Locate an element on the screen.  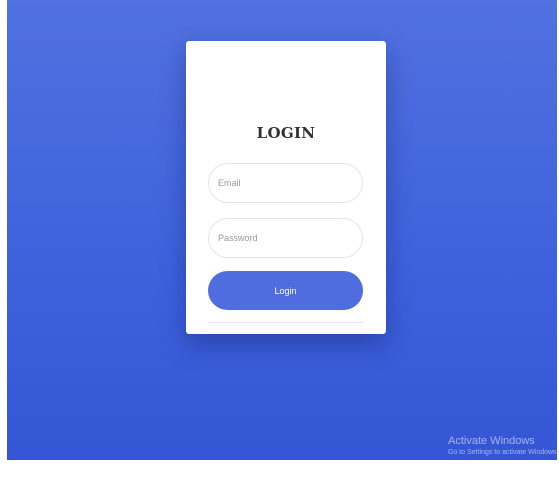
password-input is located at coordinates (285, 238).